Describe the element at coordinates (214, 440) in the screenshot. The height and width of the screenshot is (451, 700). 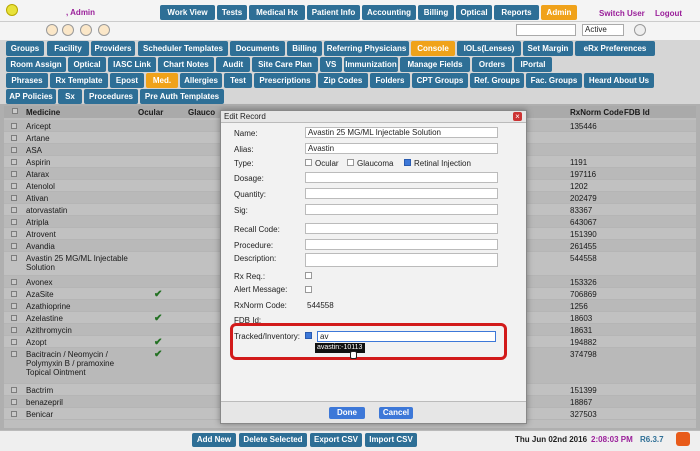
I see `add-new-button: Add New` at that location.